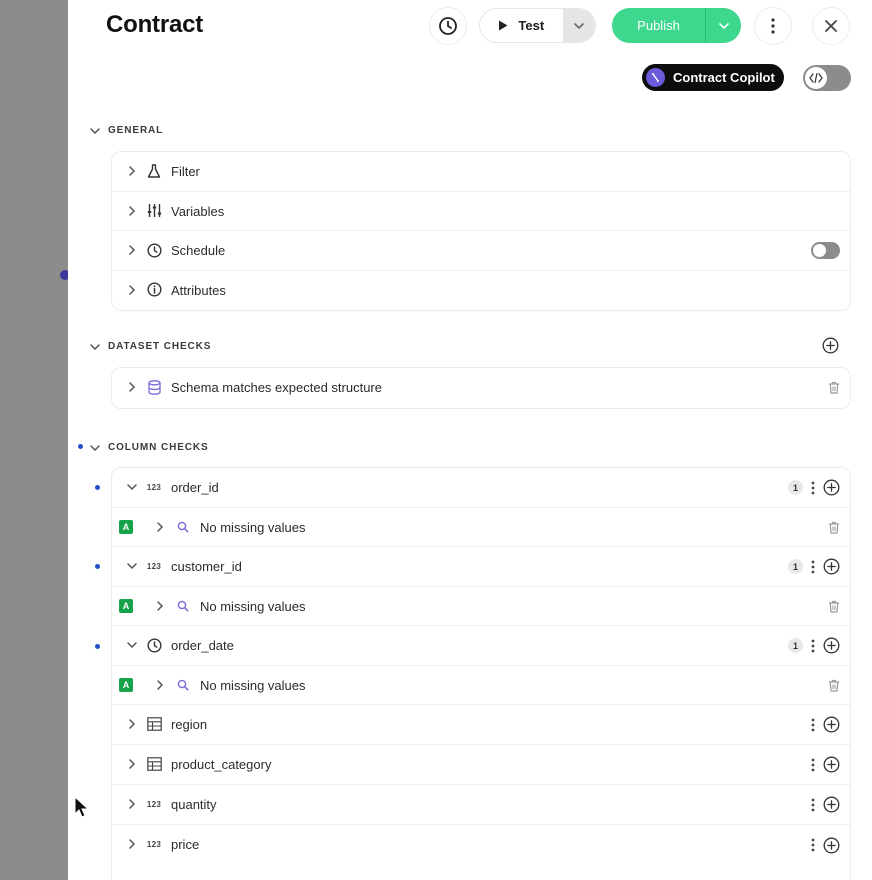 This screenshot has width=872, height=880. I want to click on panel-header: Contract Test Publish, so click(470, 26).